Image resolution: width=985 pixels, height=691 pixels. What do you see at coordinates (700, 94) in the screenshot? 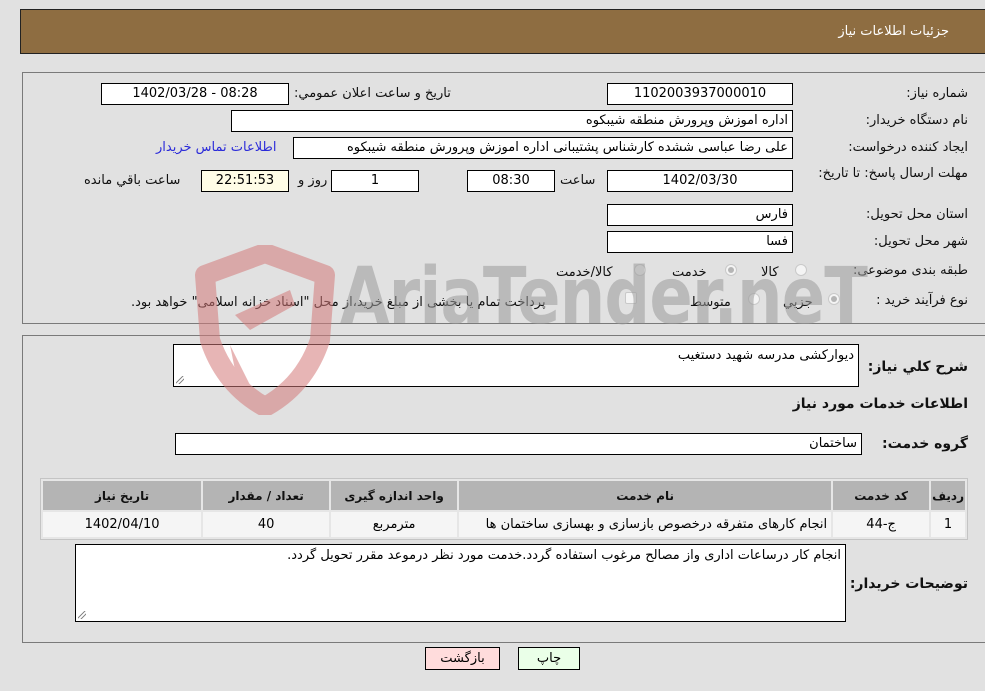
I see `need-number-field: 1102003937000010` at bounding box center [700, 94].